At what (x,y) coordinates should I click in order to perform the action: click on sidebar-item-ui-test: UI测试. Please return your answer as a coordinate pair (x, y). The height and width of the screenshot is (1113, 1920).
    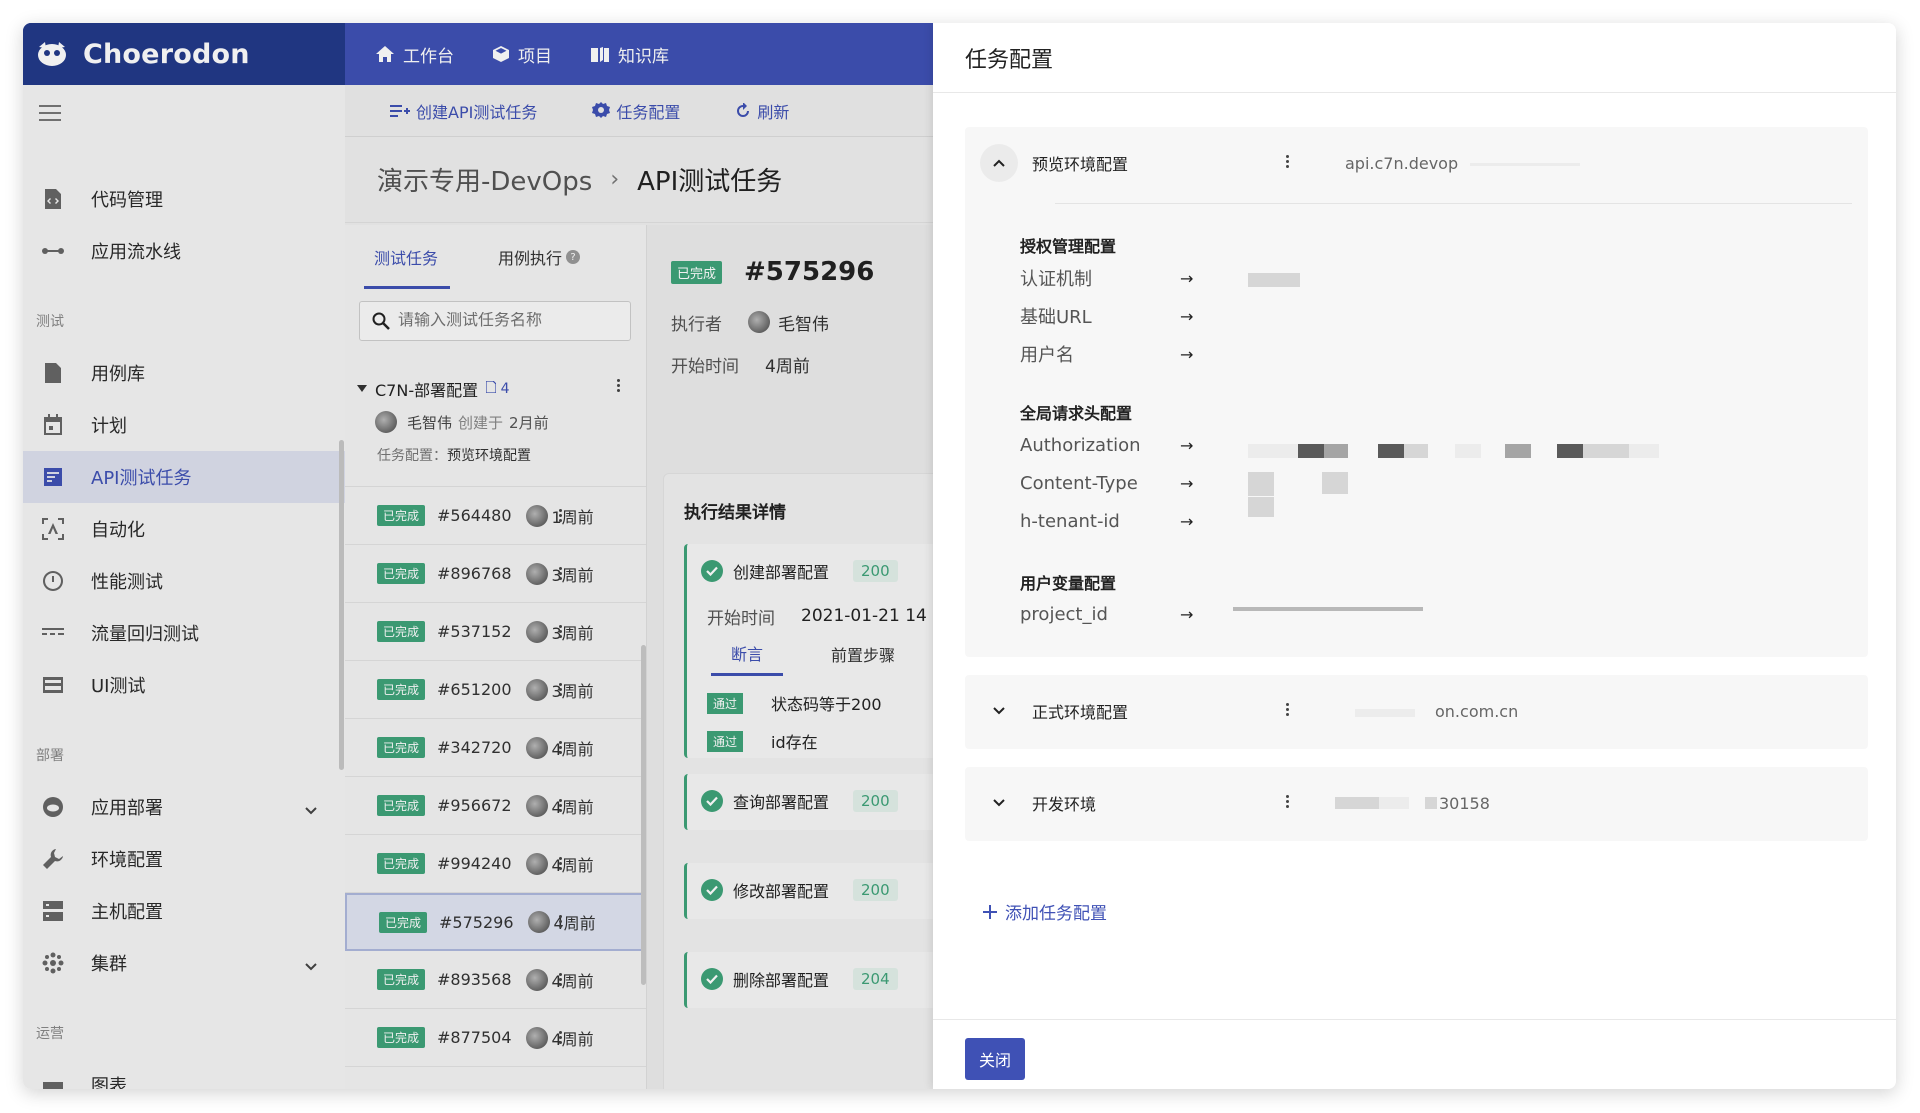
    Looking at the image, I should click on (184, 685).